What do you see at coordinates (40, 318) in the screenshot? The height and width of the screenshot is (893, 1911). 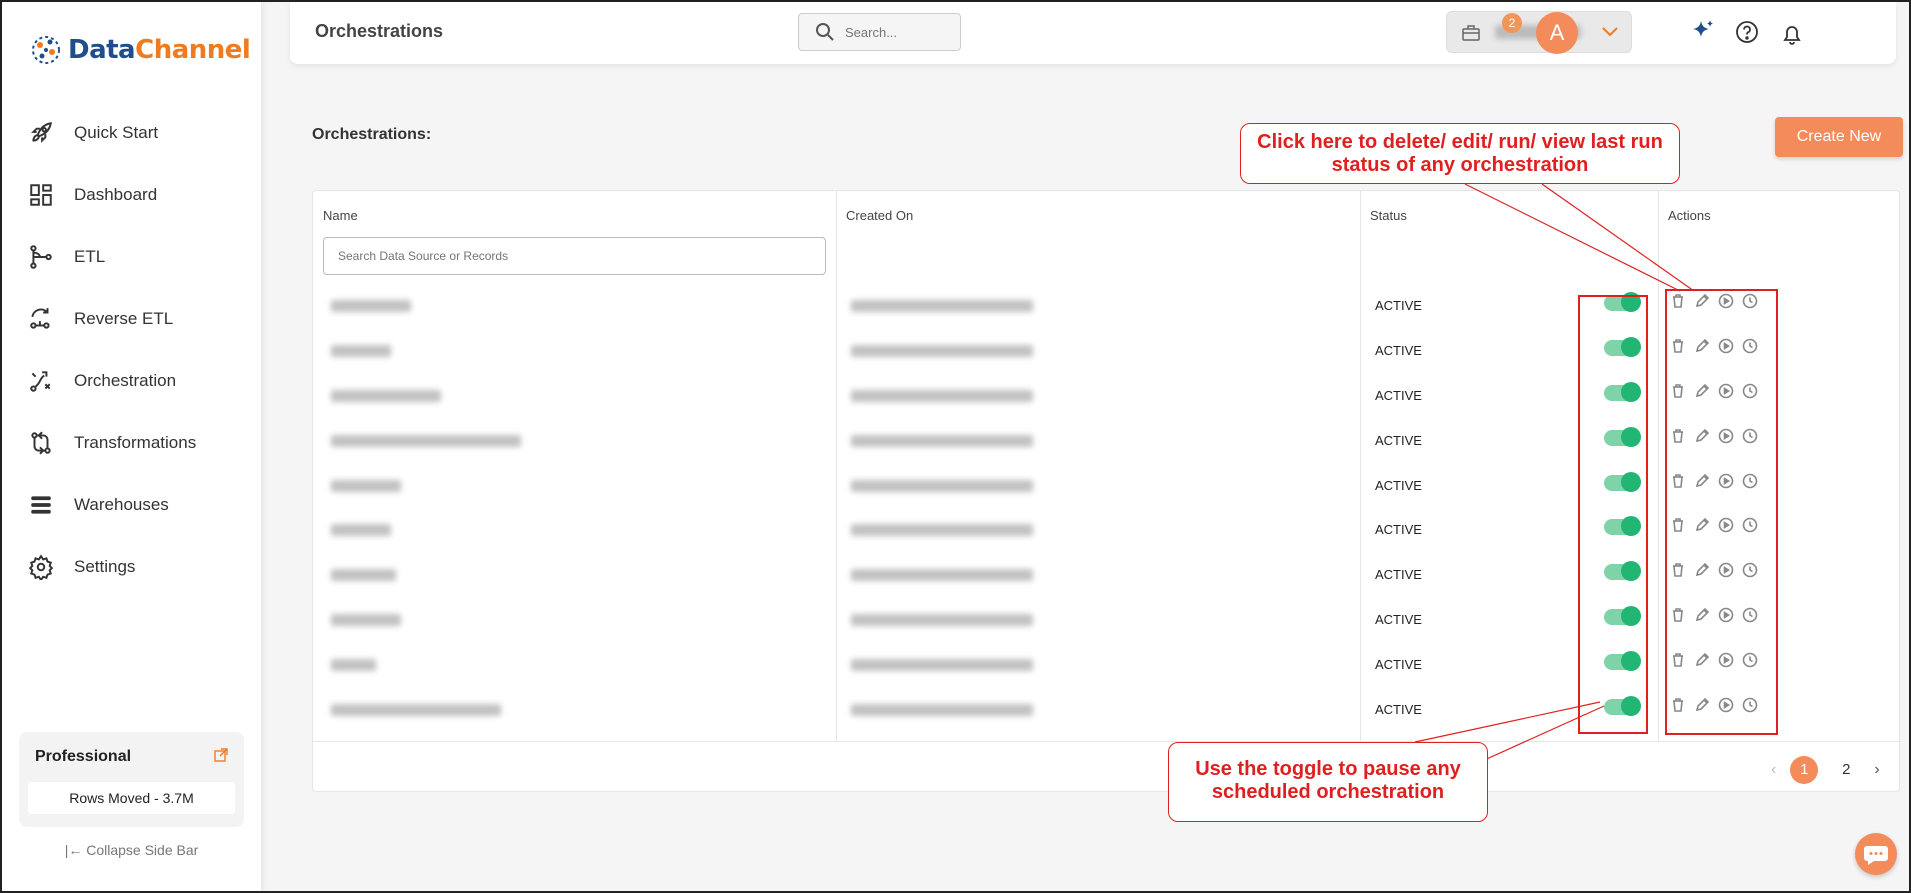 I see `reverse-etl-icon` at bounding box center [40, 318].